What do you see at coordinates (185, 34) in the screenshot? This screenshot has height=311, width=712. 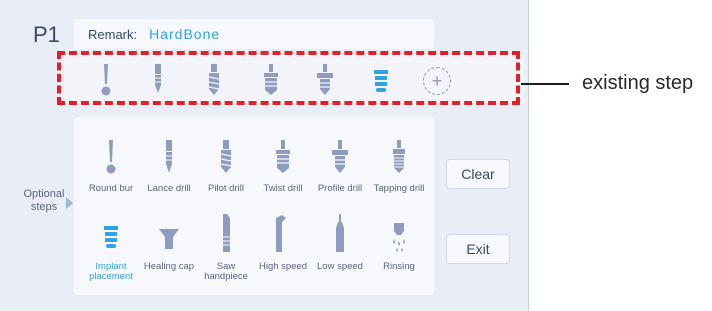 I see `remark-value: HardBone` at bounding box center [185, 34].